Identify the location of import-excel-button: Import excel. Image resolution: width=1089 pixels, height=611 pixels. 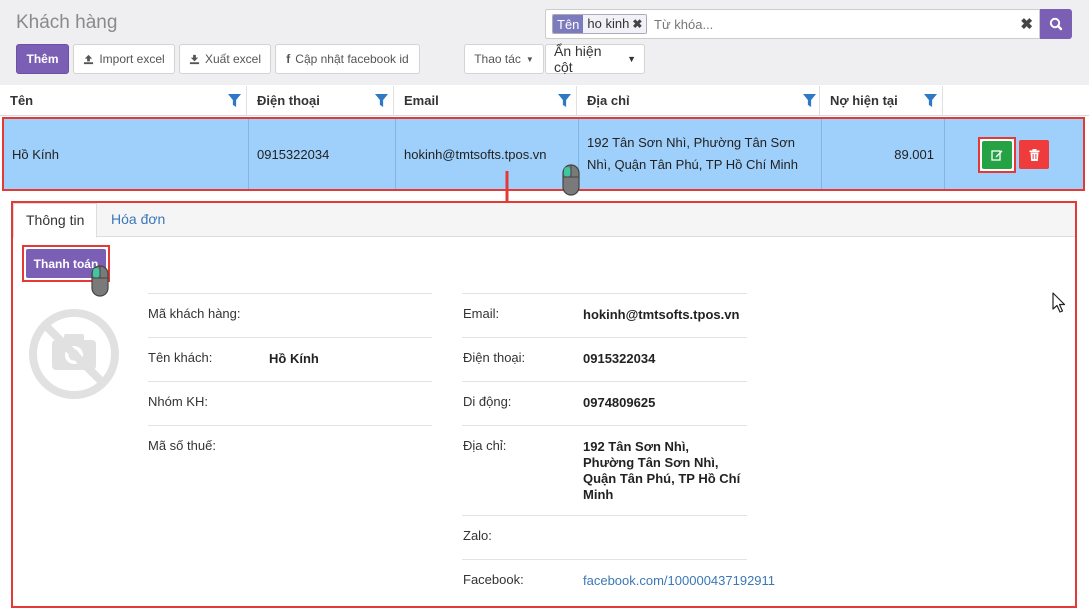
(124, 59).